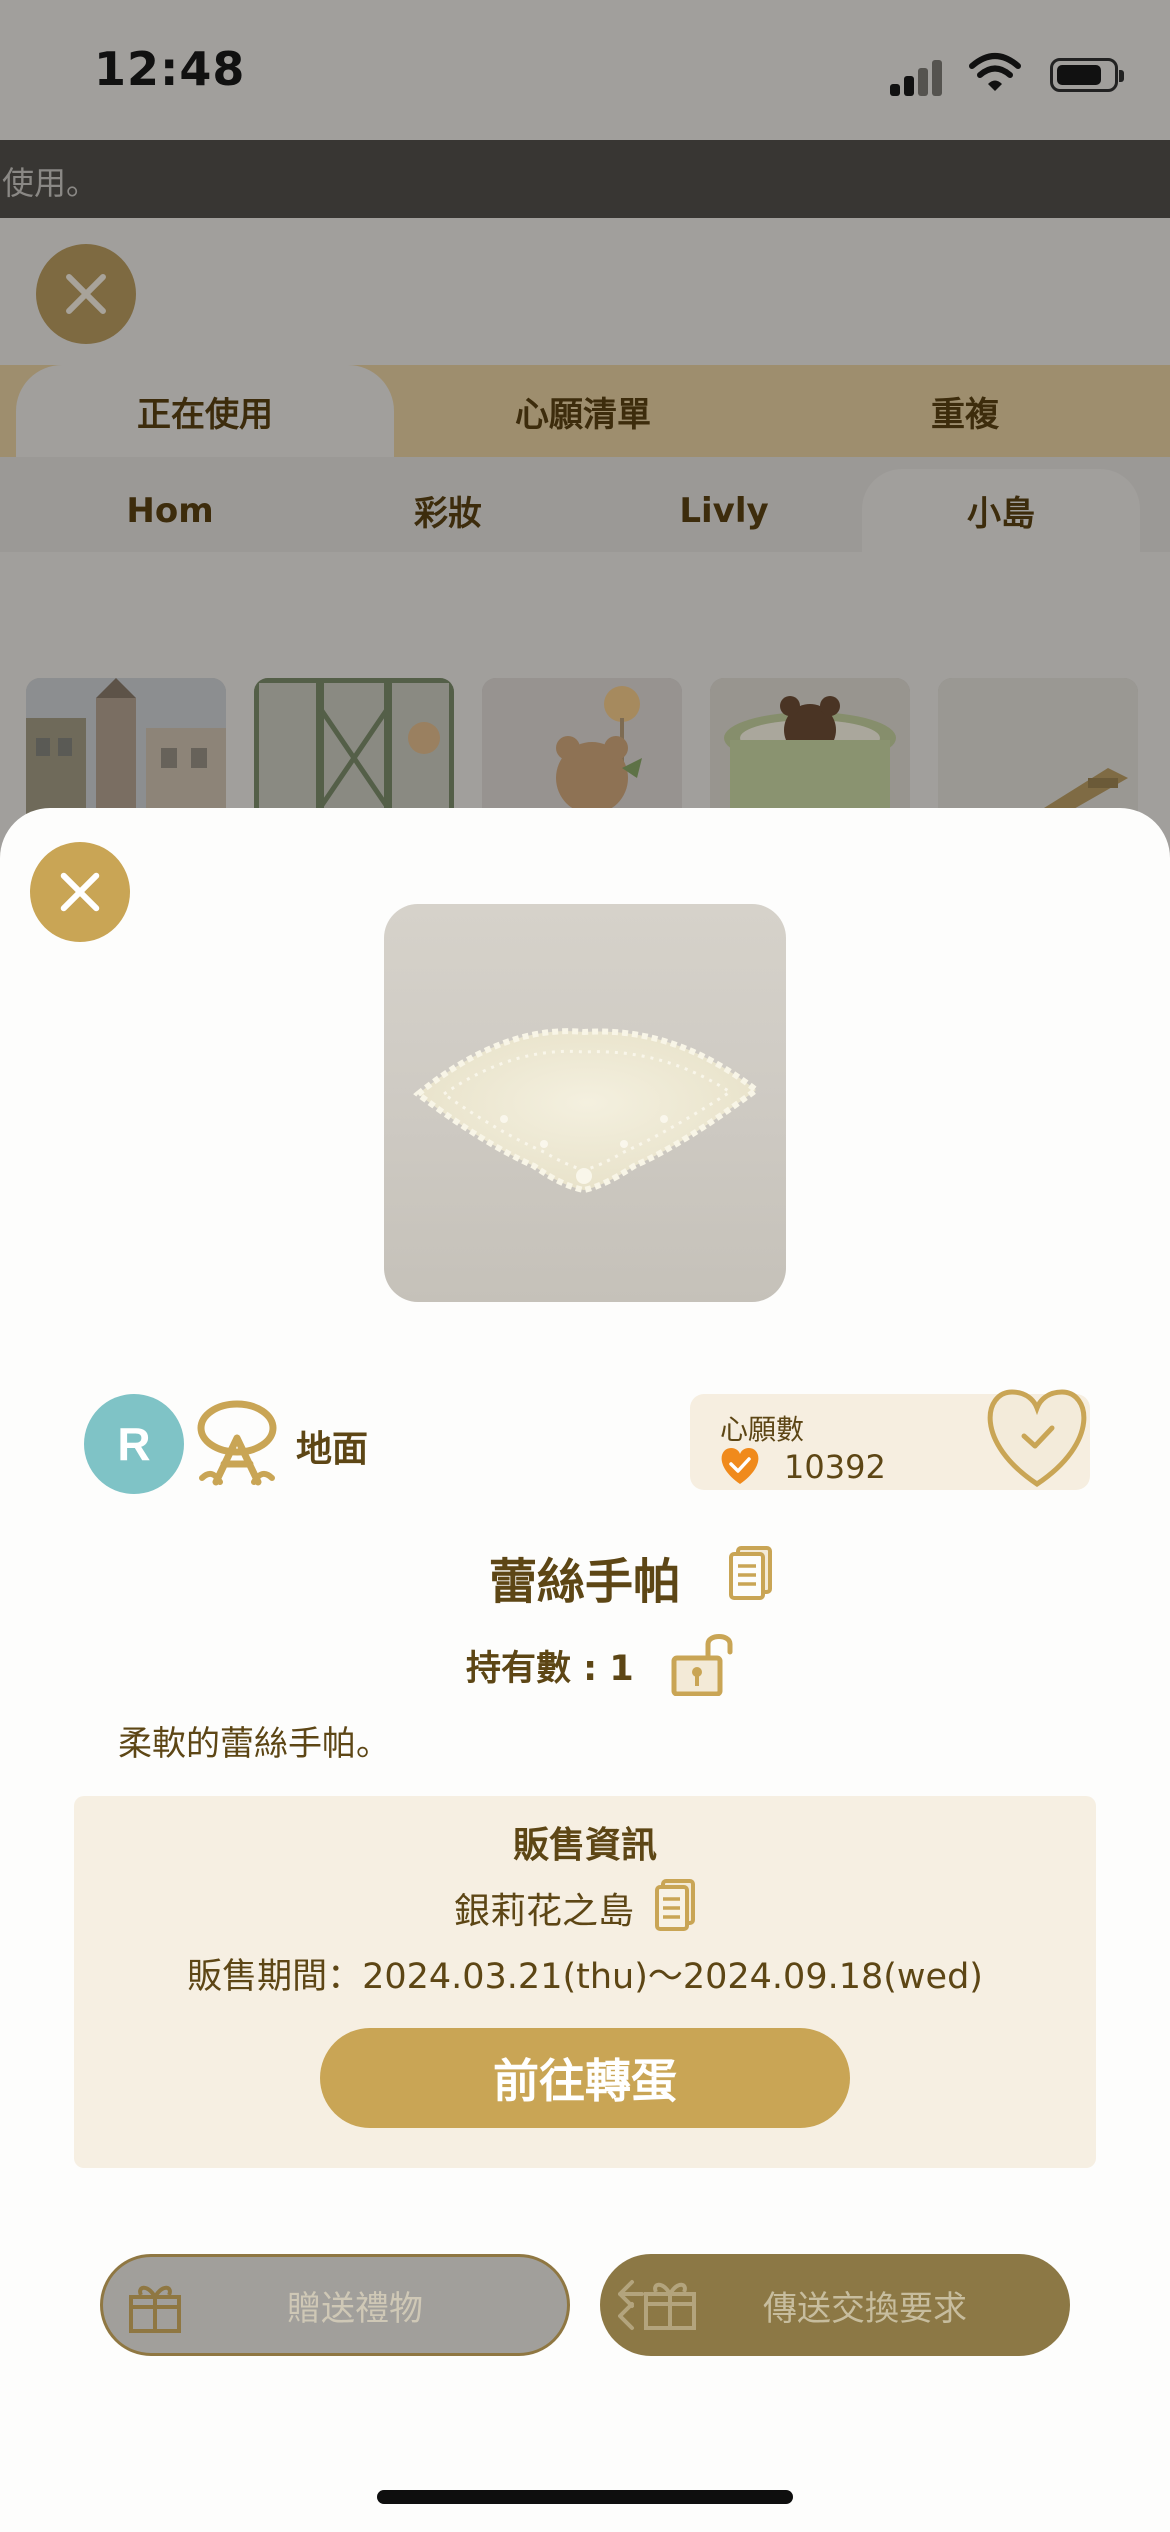 The image size is (1170, 2532). I want to click on copy-name-icon, so click(751, 1572).